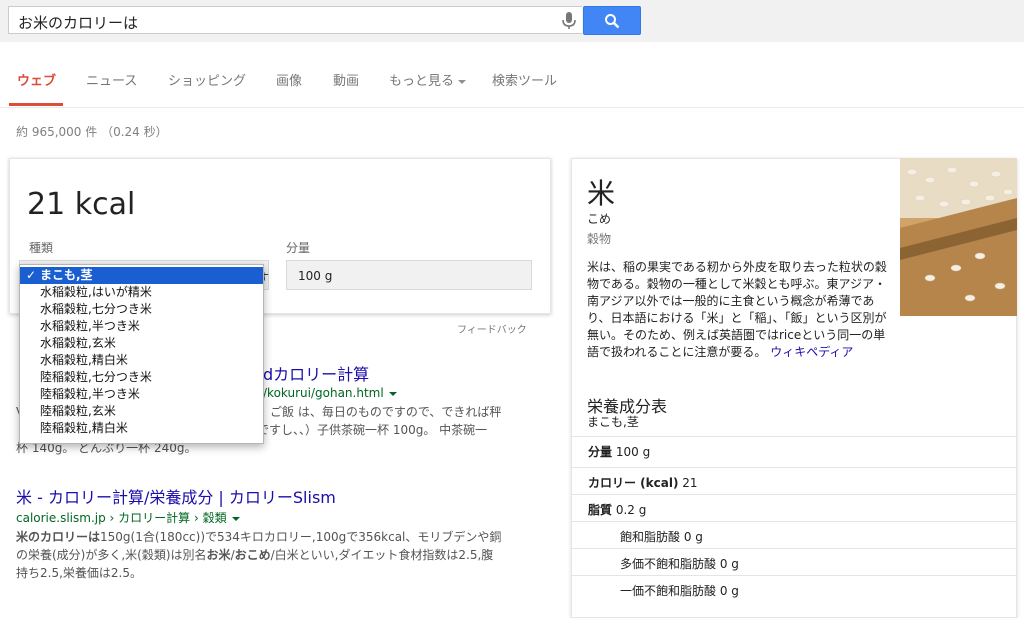 This screenshot has height=618, width=1024. I want to click on dropdown-option: 陸稲穀粒,七分つき米, so click(141, 377).